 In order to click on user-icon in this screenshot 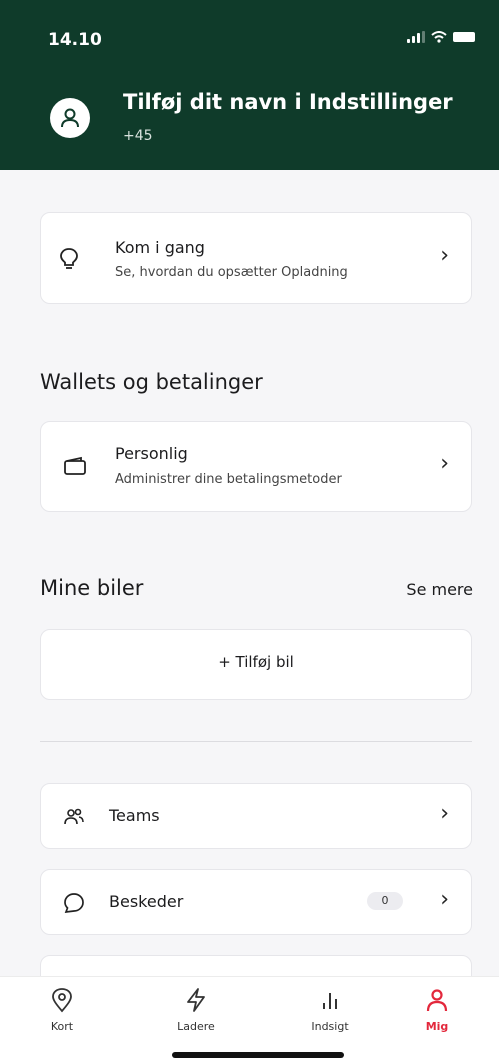, I will do `click(70, 118)`.